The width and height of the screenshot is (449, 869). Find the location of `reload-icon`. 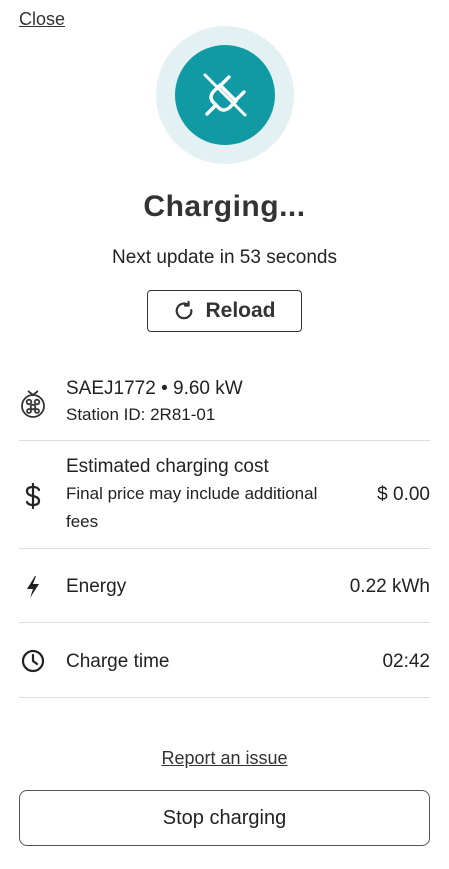

reload-icon is located at coordinates (184, 310).